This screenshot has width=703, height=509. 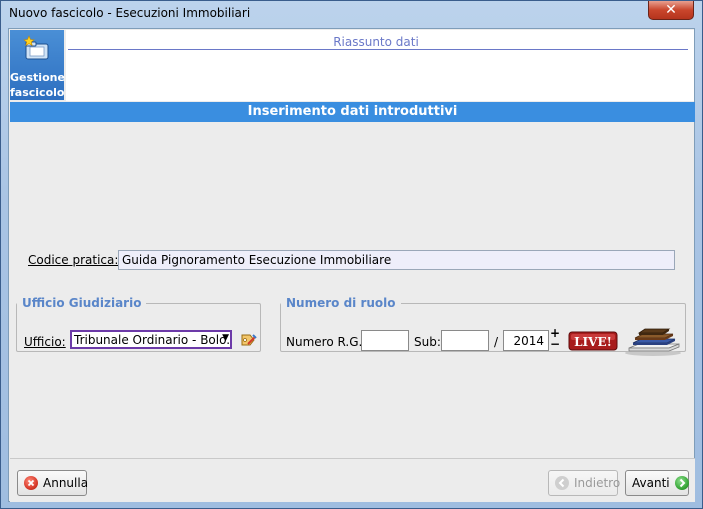 What do you see at coordinates (326, 342) in the screenshot?
I see `numero-rg-label: Numero R.G.:` at bounding box center [326, 342].